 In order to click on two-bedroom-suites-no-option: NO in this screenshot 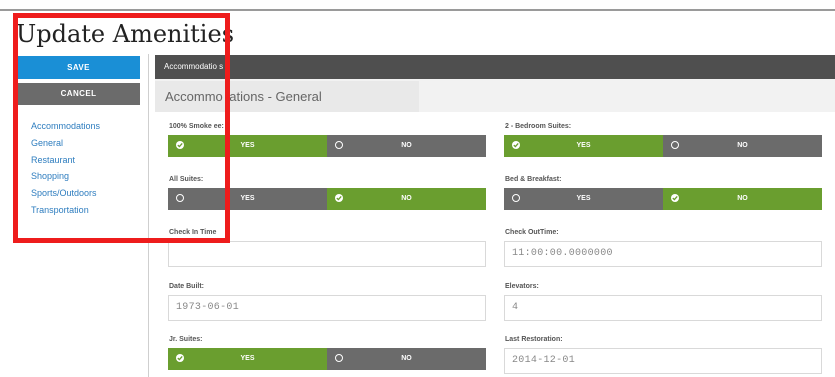, I will do `click(742, 146)`.